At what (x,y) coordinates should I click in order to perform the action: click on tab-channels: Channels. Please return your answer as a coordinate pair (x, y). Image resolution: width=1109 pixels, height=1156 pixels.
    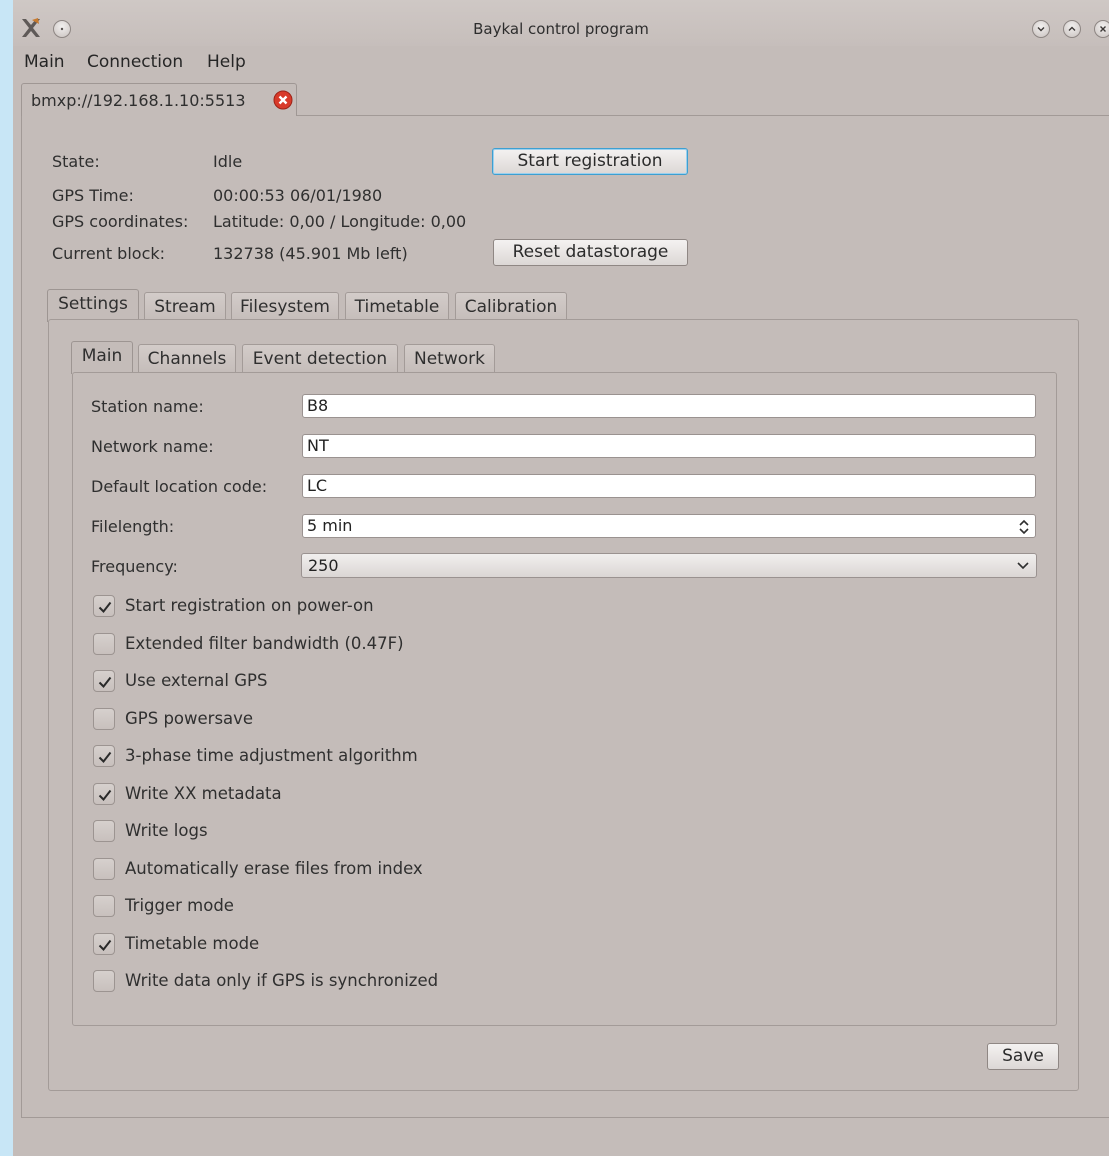
    Looking at the image, I should click on (187, 359).